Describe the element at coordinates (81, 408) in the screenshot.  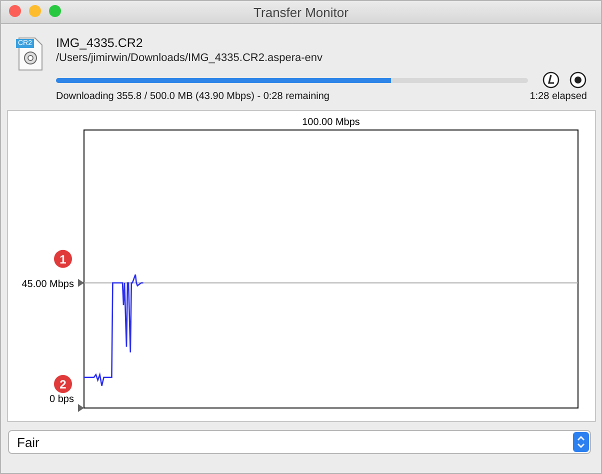
I see `level-marker-icon` at that location.